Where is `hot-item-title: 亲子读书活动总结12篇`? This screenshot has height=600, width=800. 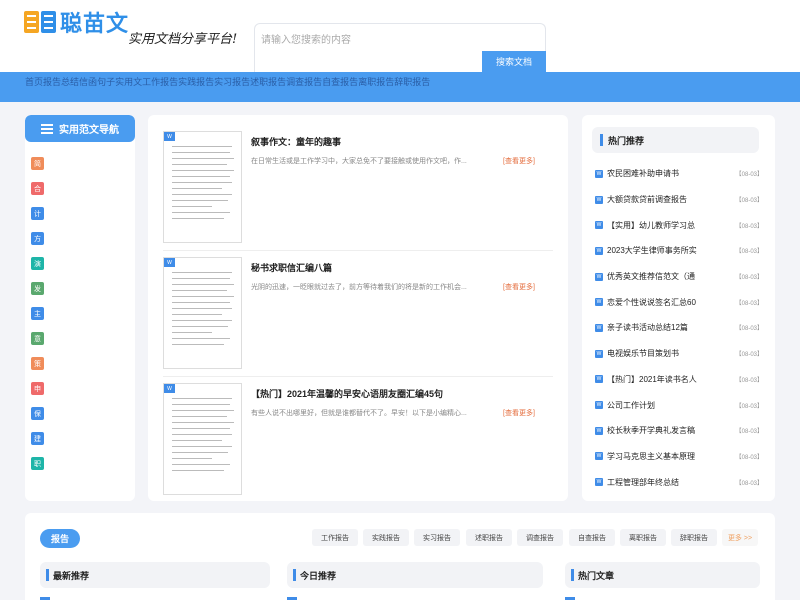
hot-item-title: 亲子读书活动总结12篇 is located at coordinates (666, 327).